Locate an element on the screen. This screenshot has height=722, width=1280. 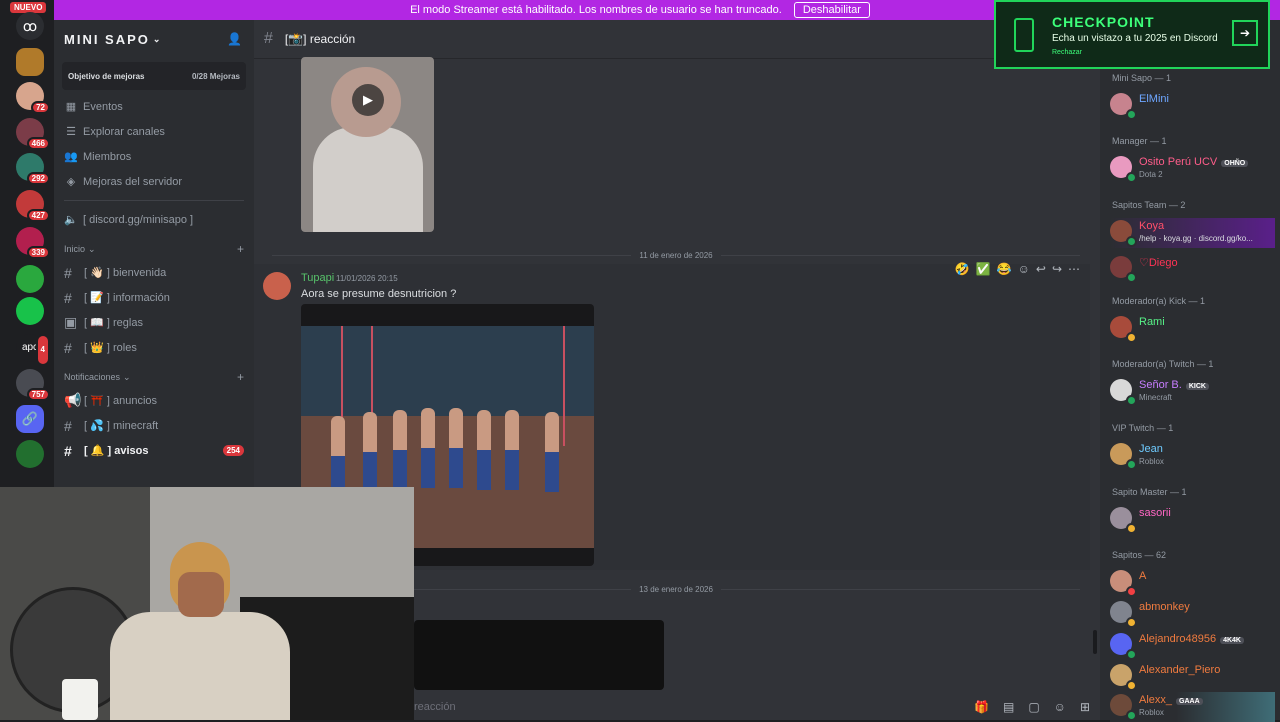
member-activity: Minecraft is located at coordinates (1155, 397).